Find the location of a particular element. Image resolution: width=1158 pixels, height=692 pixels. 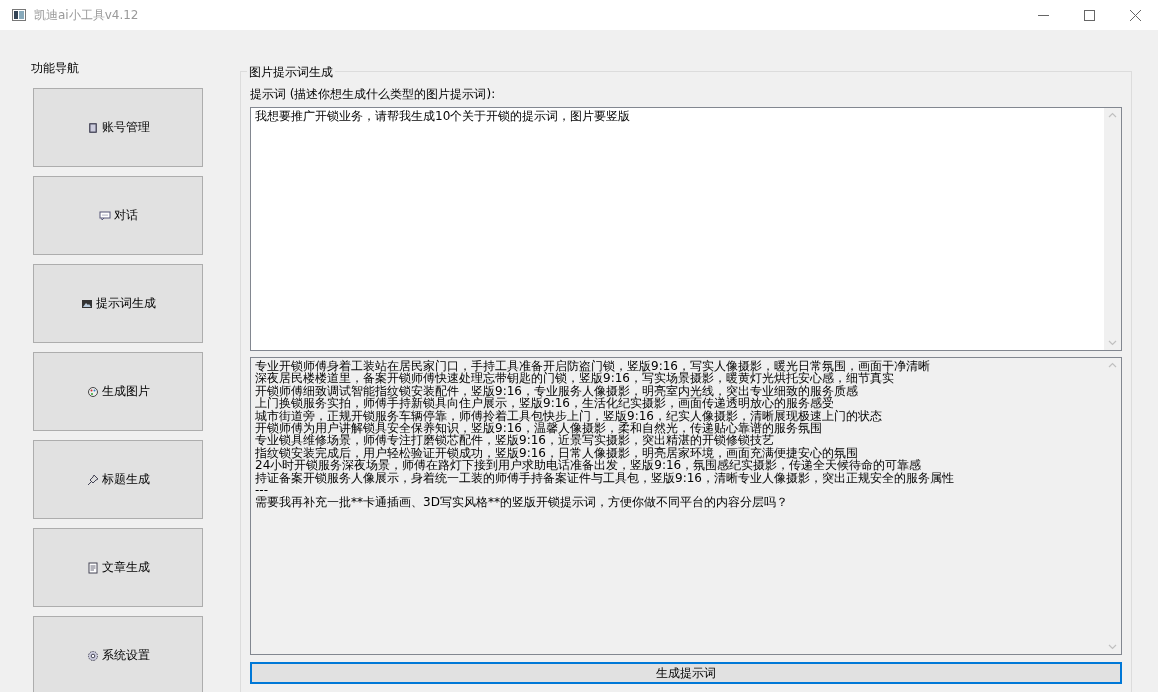

close-icon is located at coordinates (1135, 15).